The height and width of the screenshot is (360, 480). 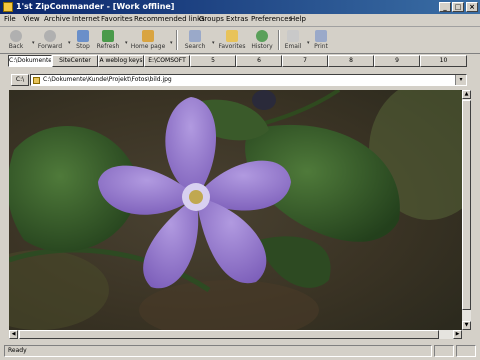 I want to click on scroll-up-icon: ▲, so click(x=466, y=94).